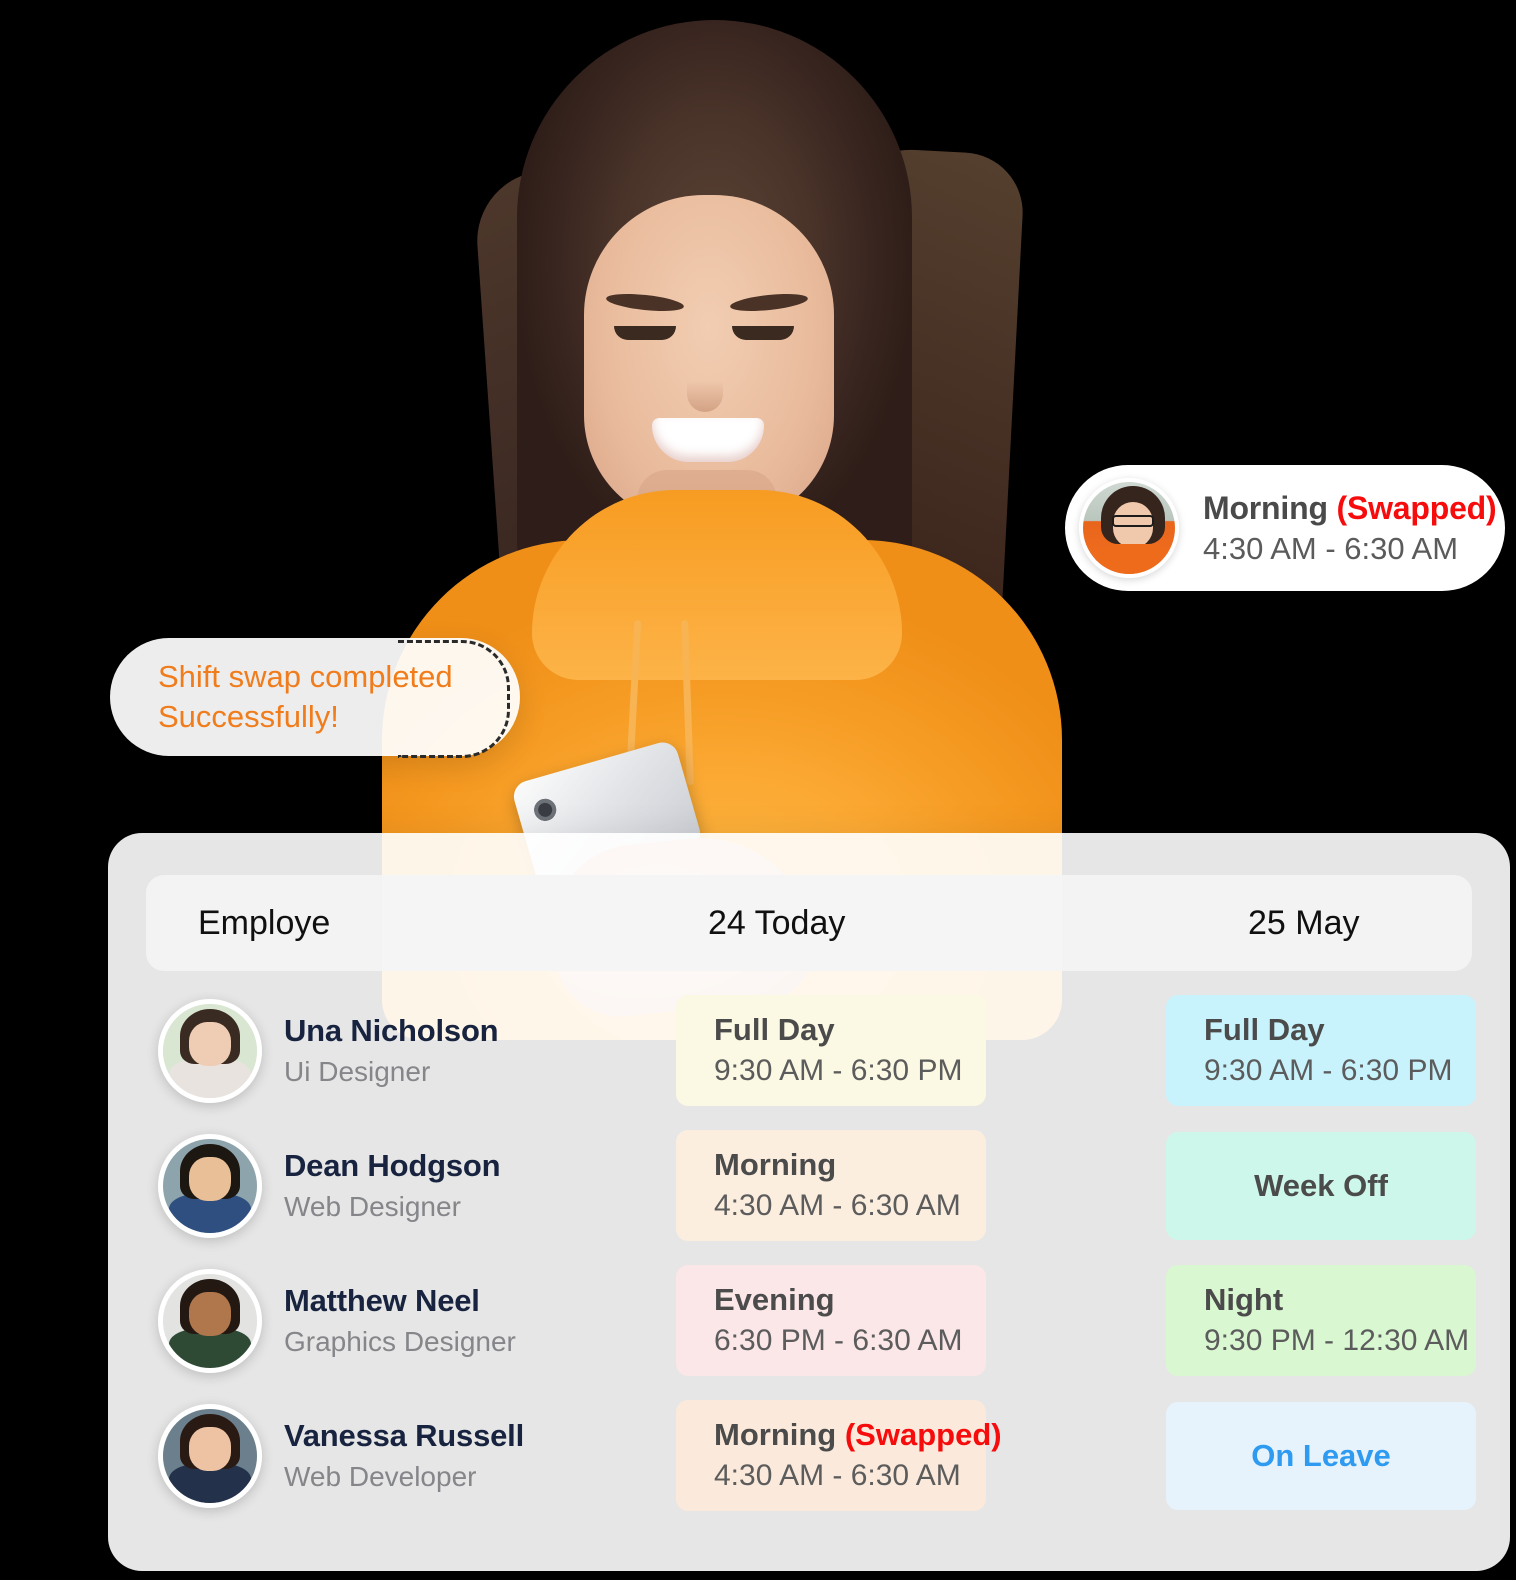  What do you see at coordinates (372, 1207) in the screenshot?
I see `employee-role: Web Designer` at bounding box center [372, 1207].